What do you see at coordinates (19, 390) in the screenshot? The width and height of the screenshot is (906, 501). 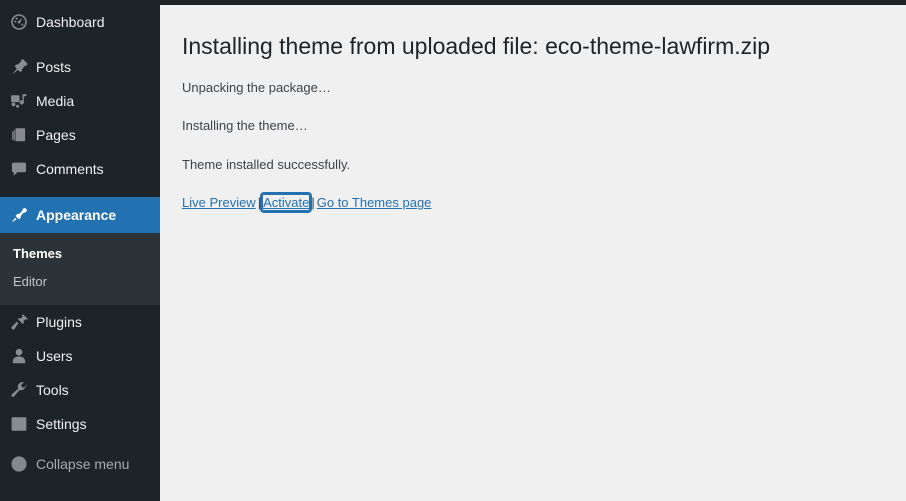 I see `wrench-icon` at bounding box center [19, 390].